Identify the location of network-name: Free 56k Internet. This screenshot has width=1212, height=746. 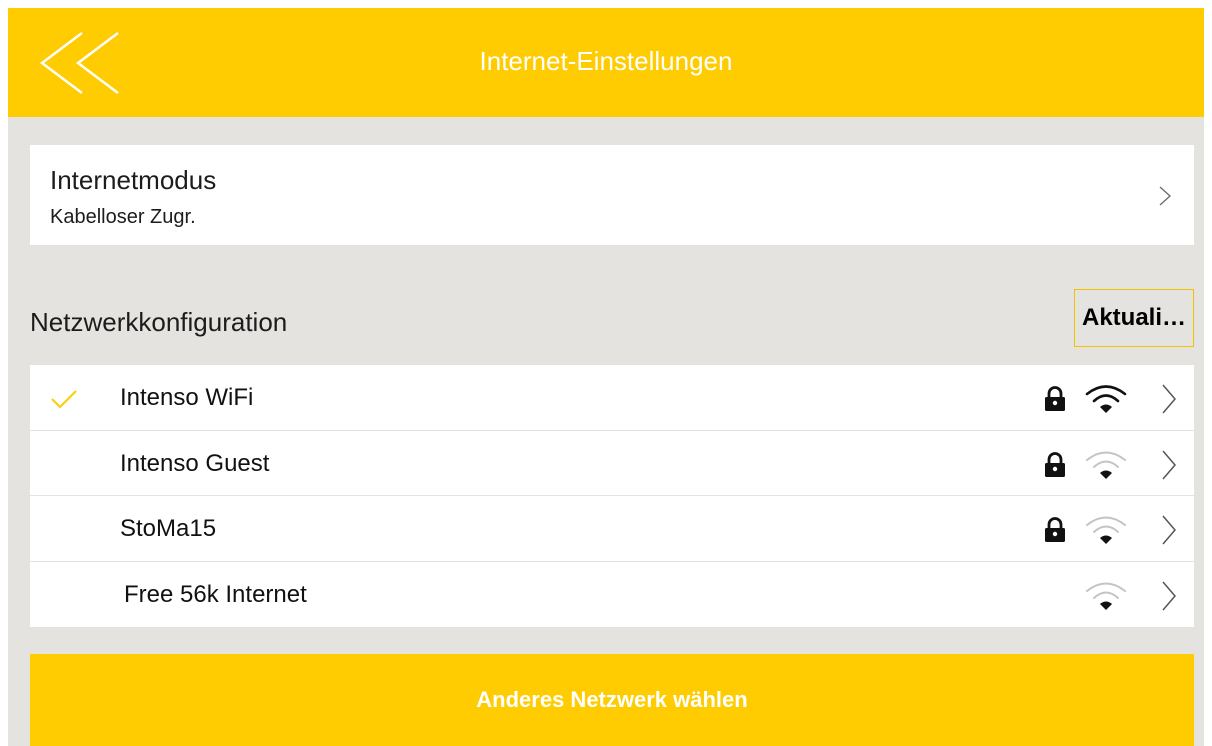
(215, 594).